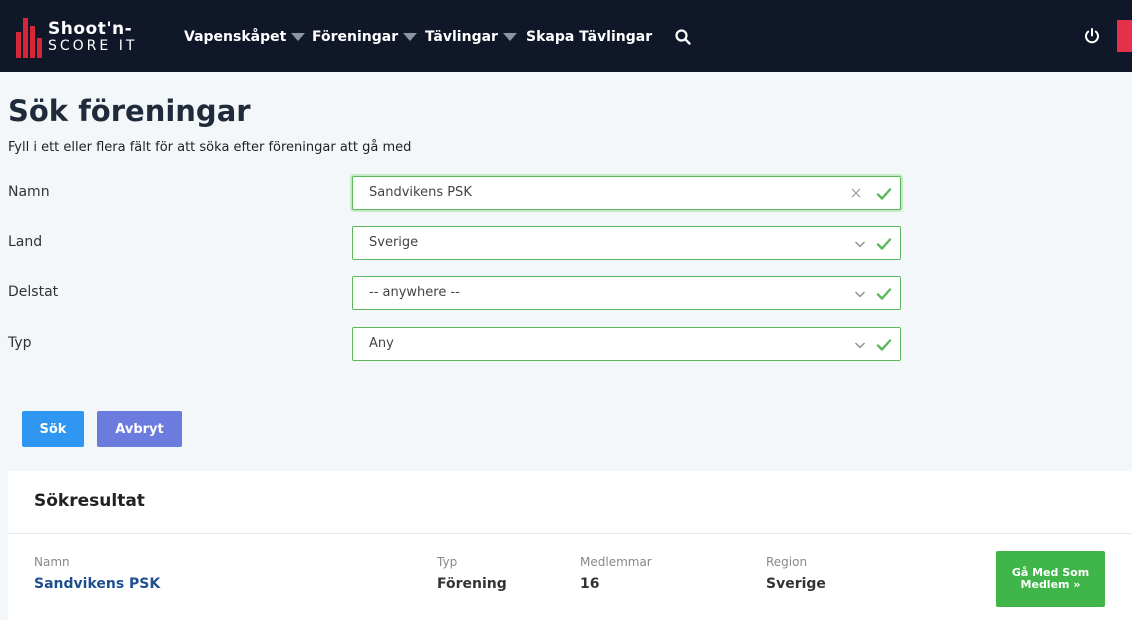  Describe the element at coordinates (33, 292) in the screenshot. I see `delstat-label: Delstat` at that location.